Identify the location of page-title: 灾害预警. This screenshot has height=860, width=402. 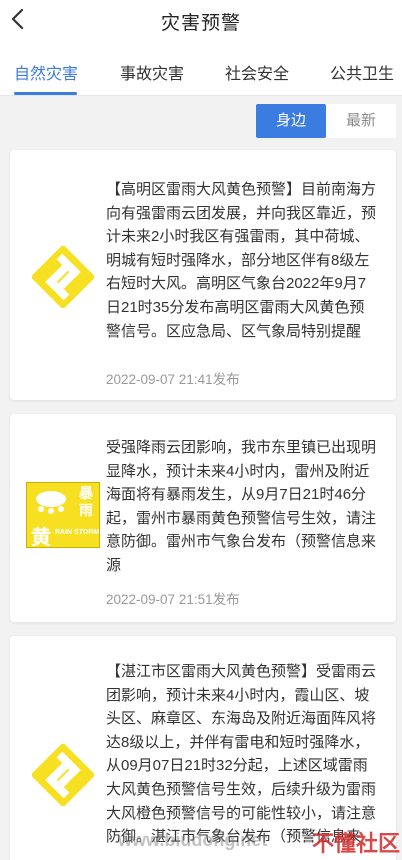
(200, 23).